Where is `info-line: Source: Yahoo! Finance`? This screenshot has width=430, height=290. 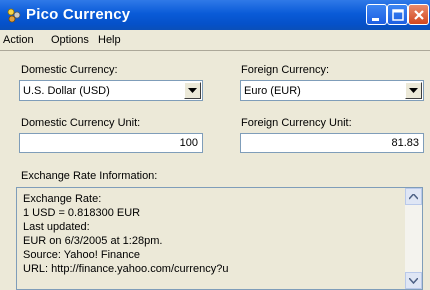
info-line: Source: Yahoo! Finance is located at coordinates (82, 255).